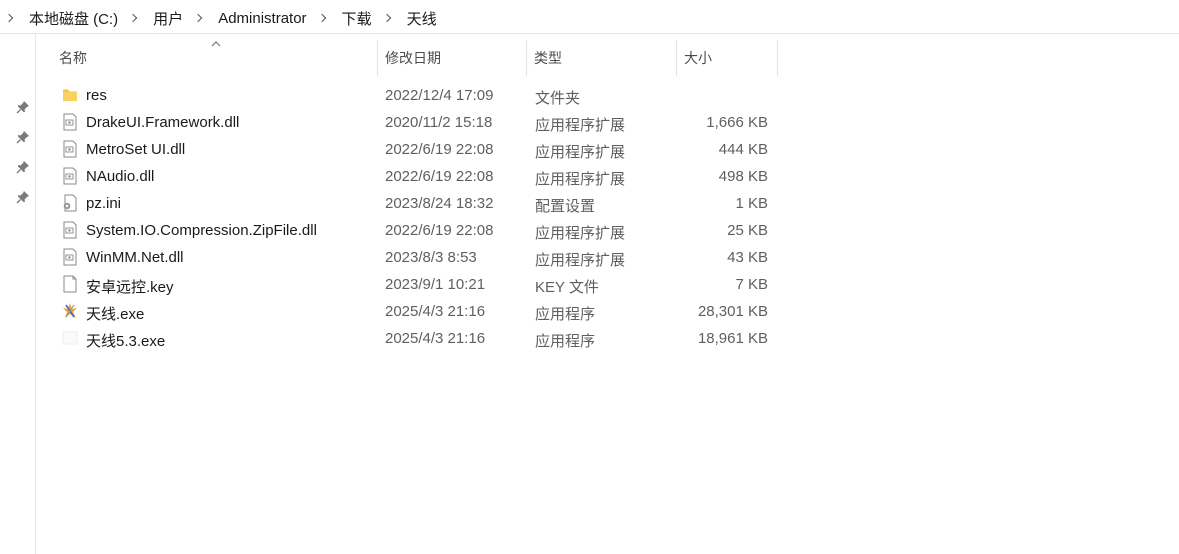  I want to click on column-header-name: 名称, so click(214, 58).